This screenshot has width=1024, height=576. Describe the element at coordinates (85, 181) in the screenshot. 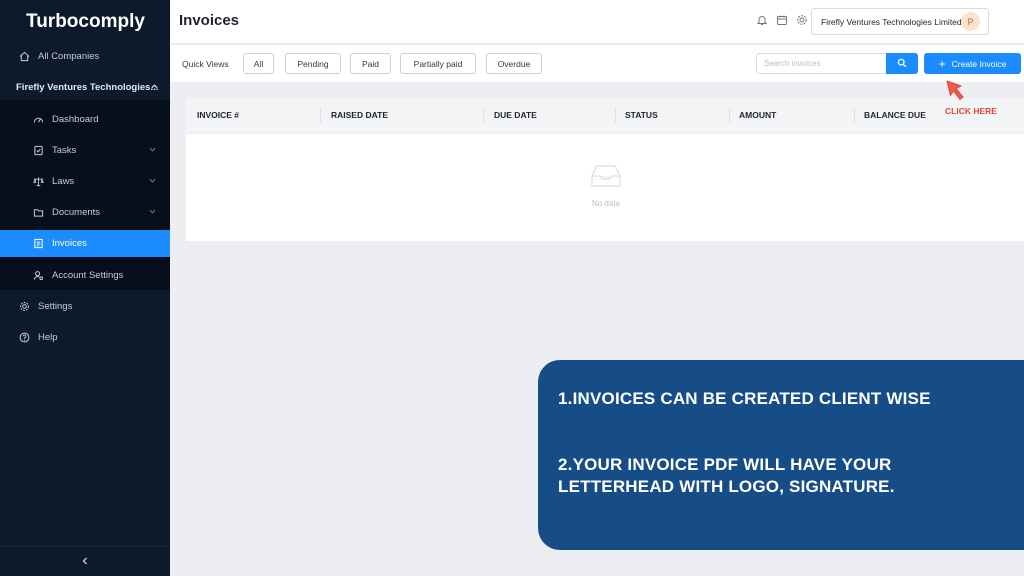

I see `sidebar-item-laws: Laws` at that location.